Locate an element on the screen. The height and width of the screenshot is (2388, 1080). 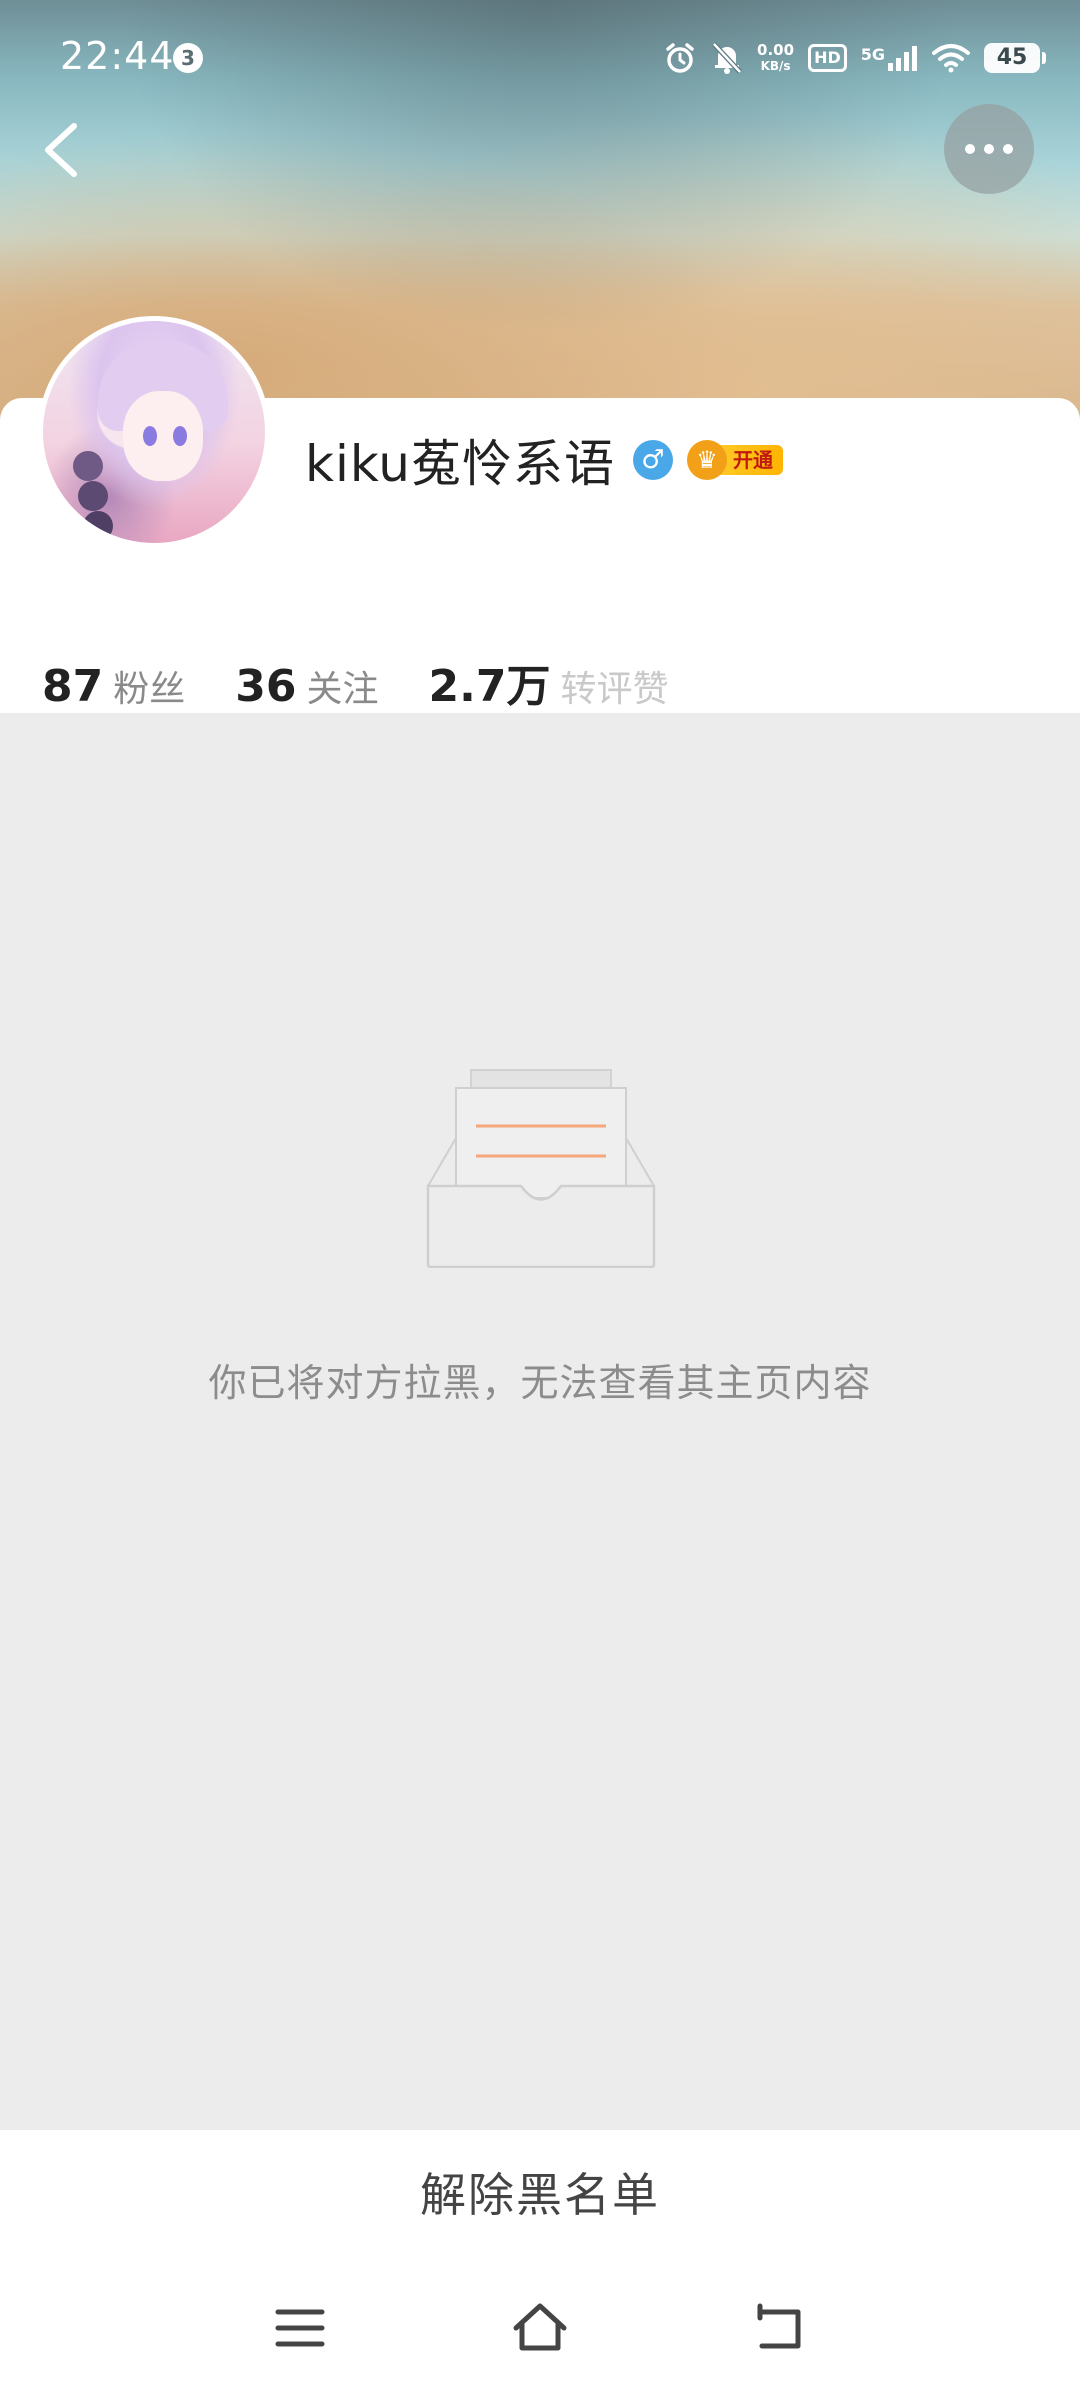
status-bar: 22:44 3 0.00 KB/s HD 5G 45 is located at coordinates (540, 60).